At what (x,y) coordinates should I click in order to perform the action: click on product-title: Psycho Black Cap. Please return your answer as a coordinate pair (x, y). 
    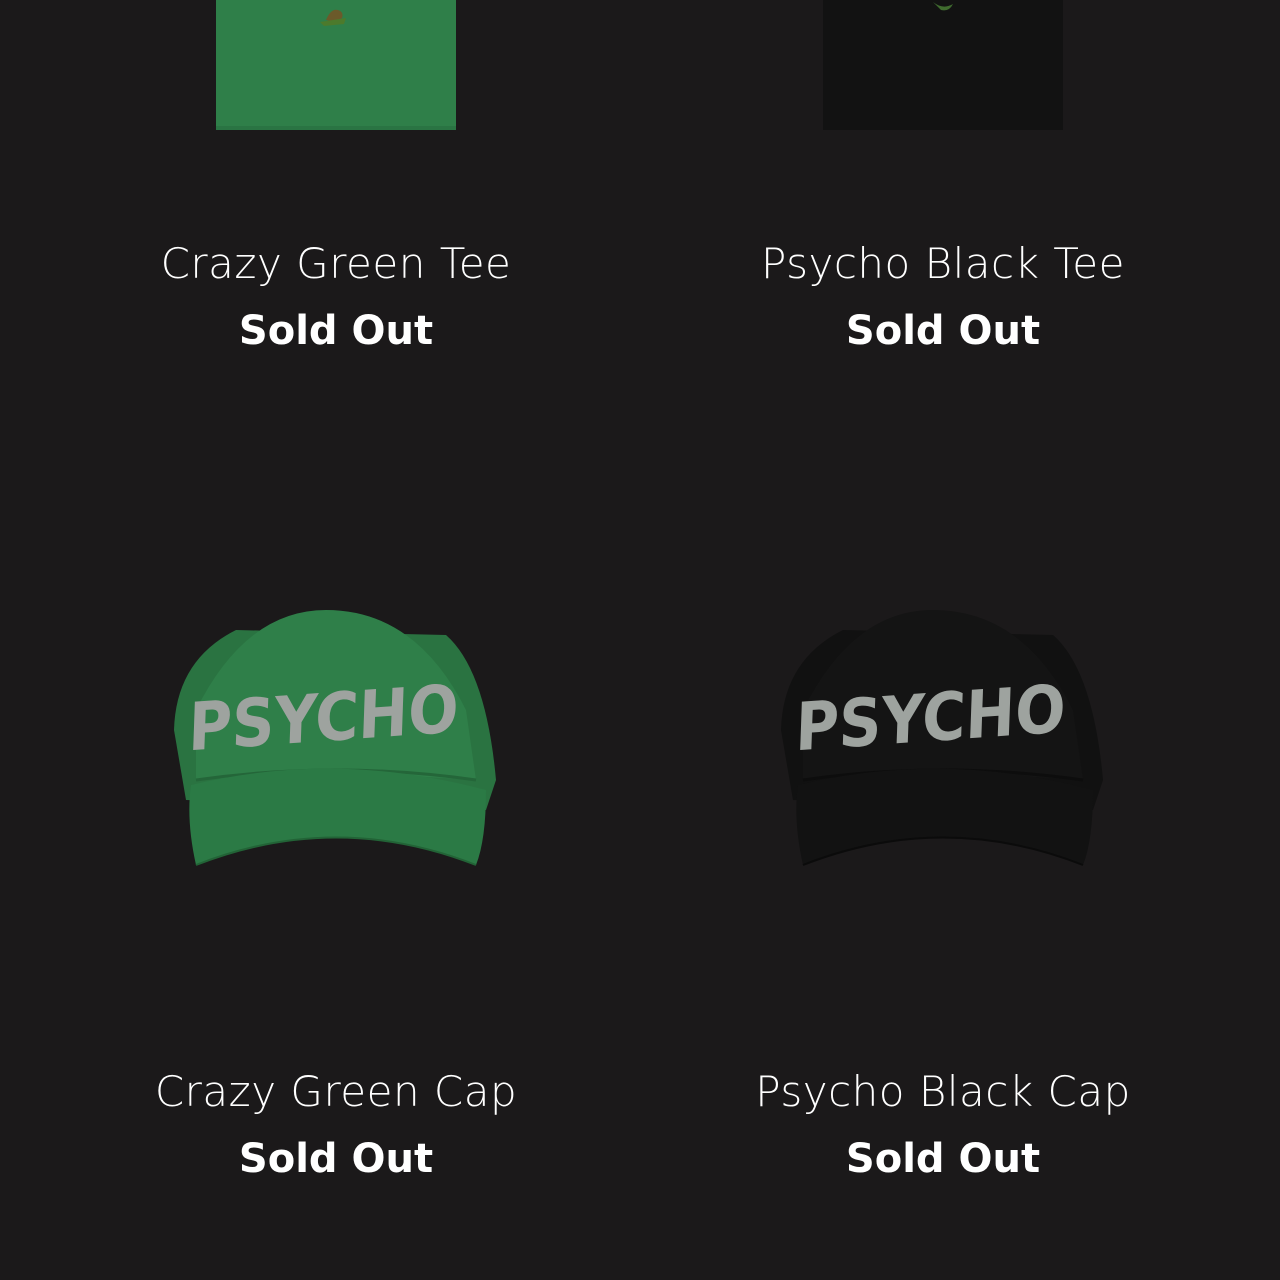
    Looking at the image, I should click on (943, 1092).